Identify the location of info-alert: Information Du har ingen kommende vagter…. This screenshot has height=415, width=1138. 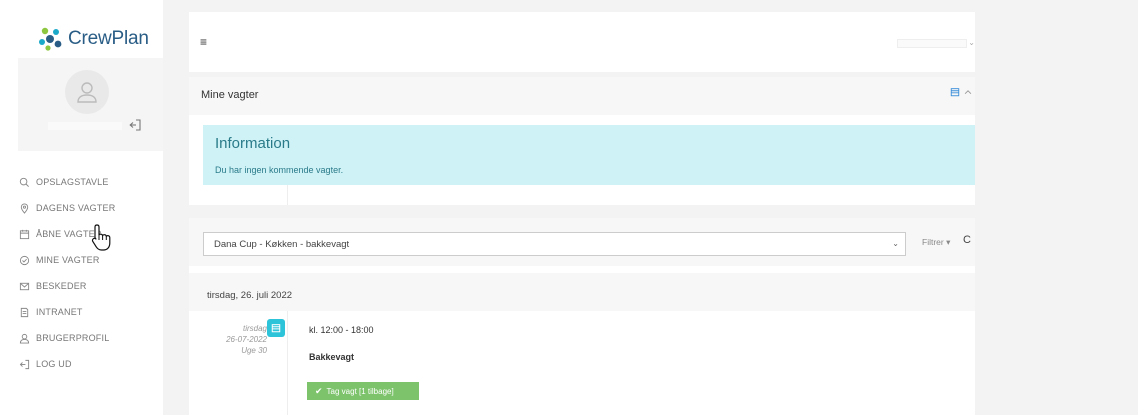
(589, 155).